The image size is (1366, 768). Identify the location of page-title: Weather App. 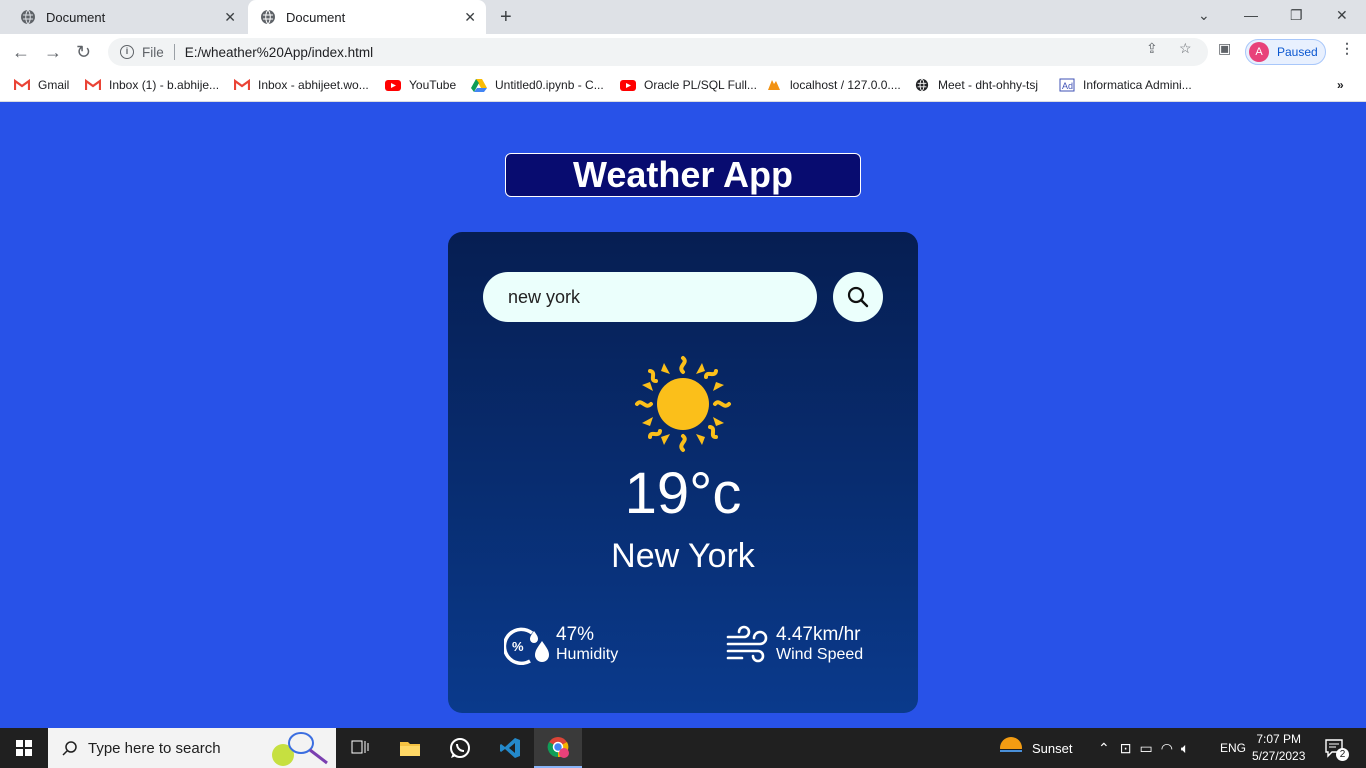
(683, 175).